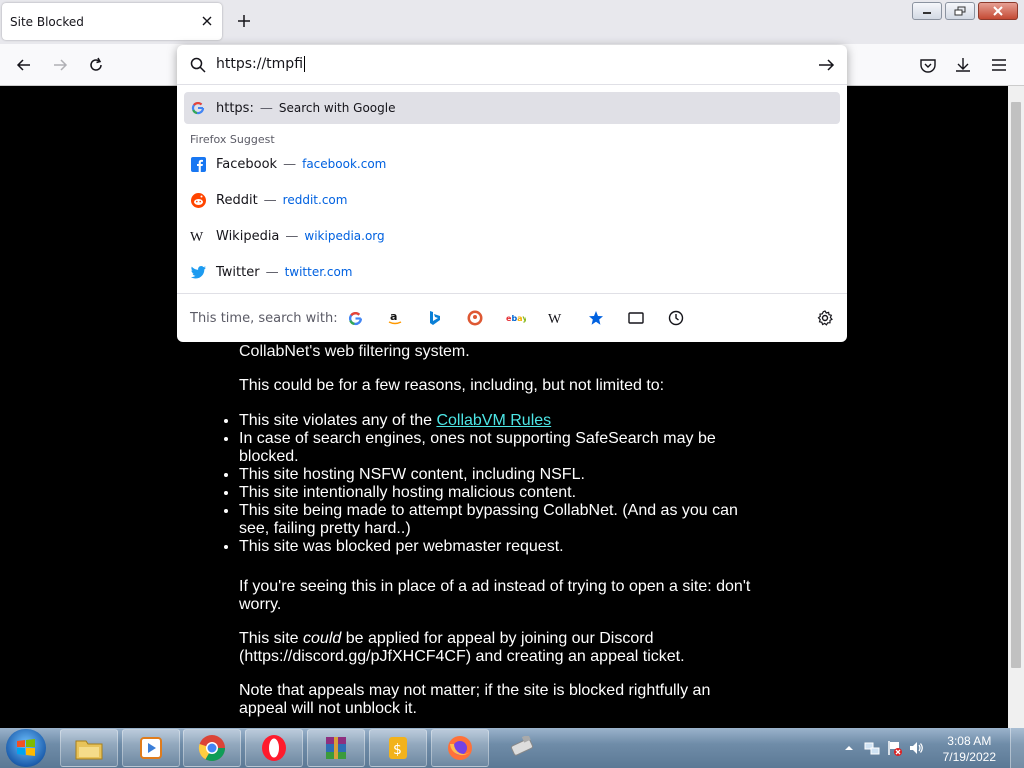 This screenshot has width=1024, height=768. Describe the element at coordinates (872, 748) in the screenshot. I see `network-icon` at that location.